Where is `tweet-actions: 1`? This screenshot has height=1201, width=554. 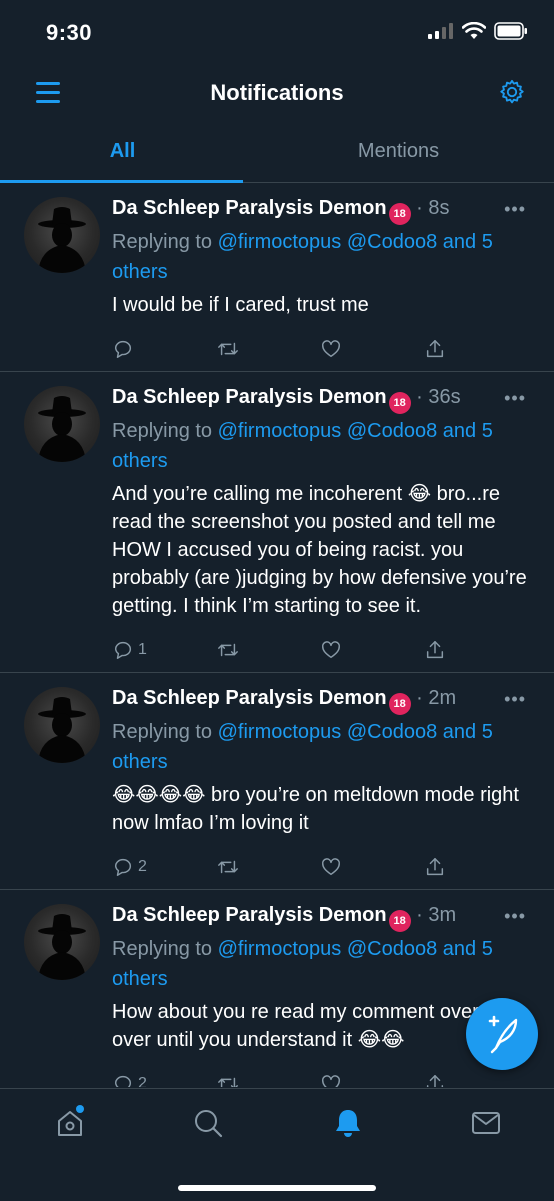
tweet-actions: 1 is located at coordinates (320, 650).